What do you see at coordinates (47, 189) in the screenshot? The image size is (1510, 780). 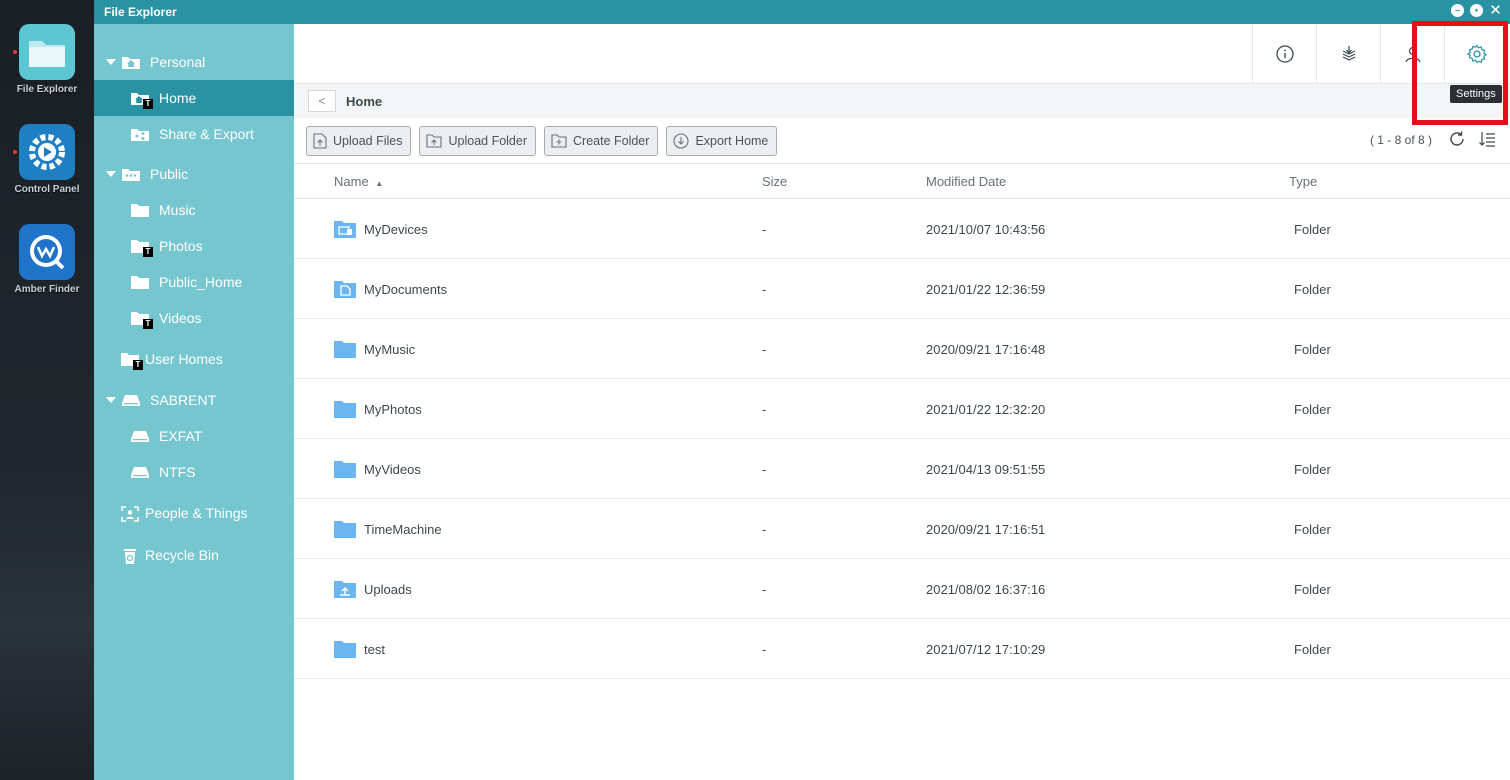 I see `dock-label: Control Panel` at bounding box center [47, 189].